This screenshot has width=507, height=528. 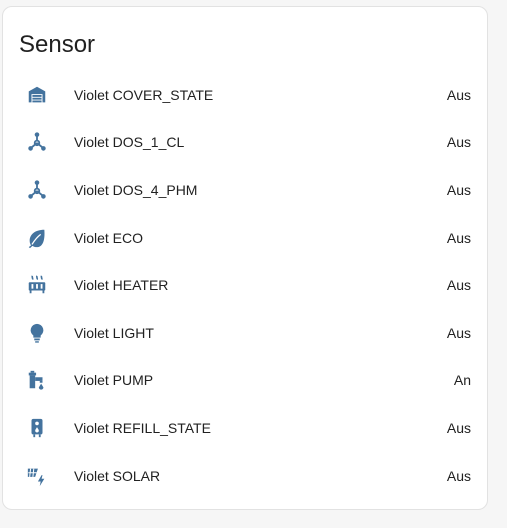 I want to click on entity-row-dos-1-cl: Violet DOS_1_CL Aus, so click(x=245, y=143).